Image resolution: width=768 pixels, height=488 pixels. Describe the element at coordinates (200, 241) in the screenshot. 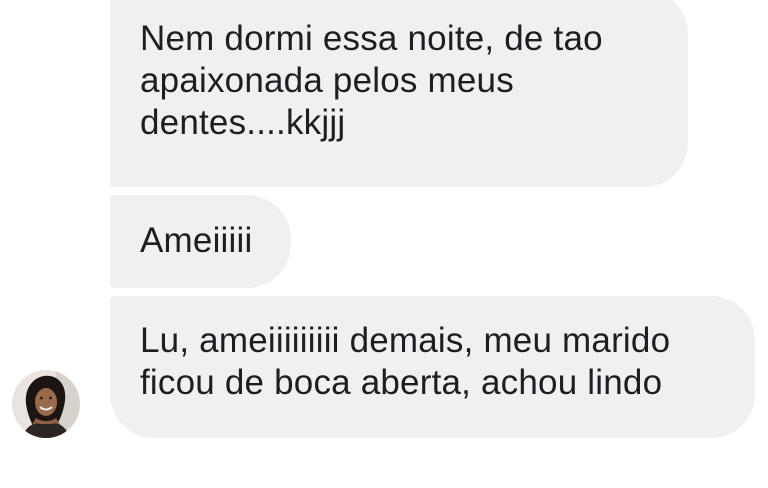

I see `message-bubble: Ameiiiii` at that location.